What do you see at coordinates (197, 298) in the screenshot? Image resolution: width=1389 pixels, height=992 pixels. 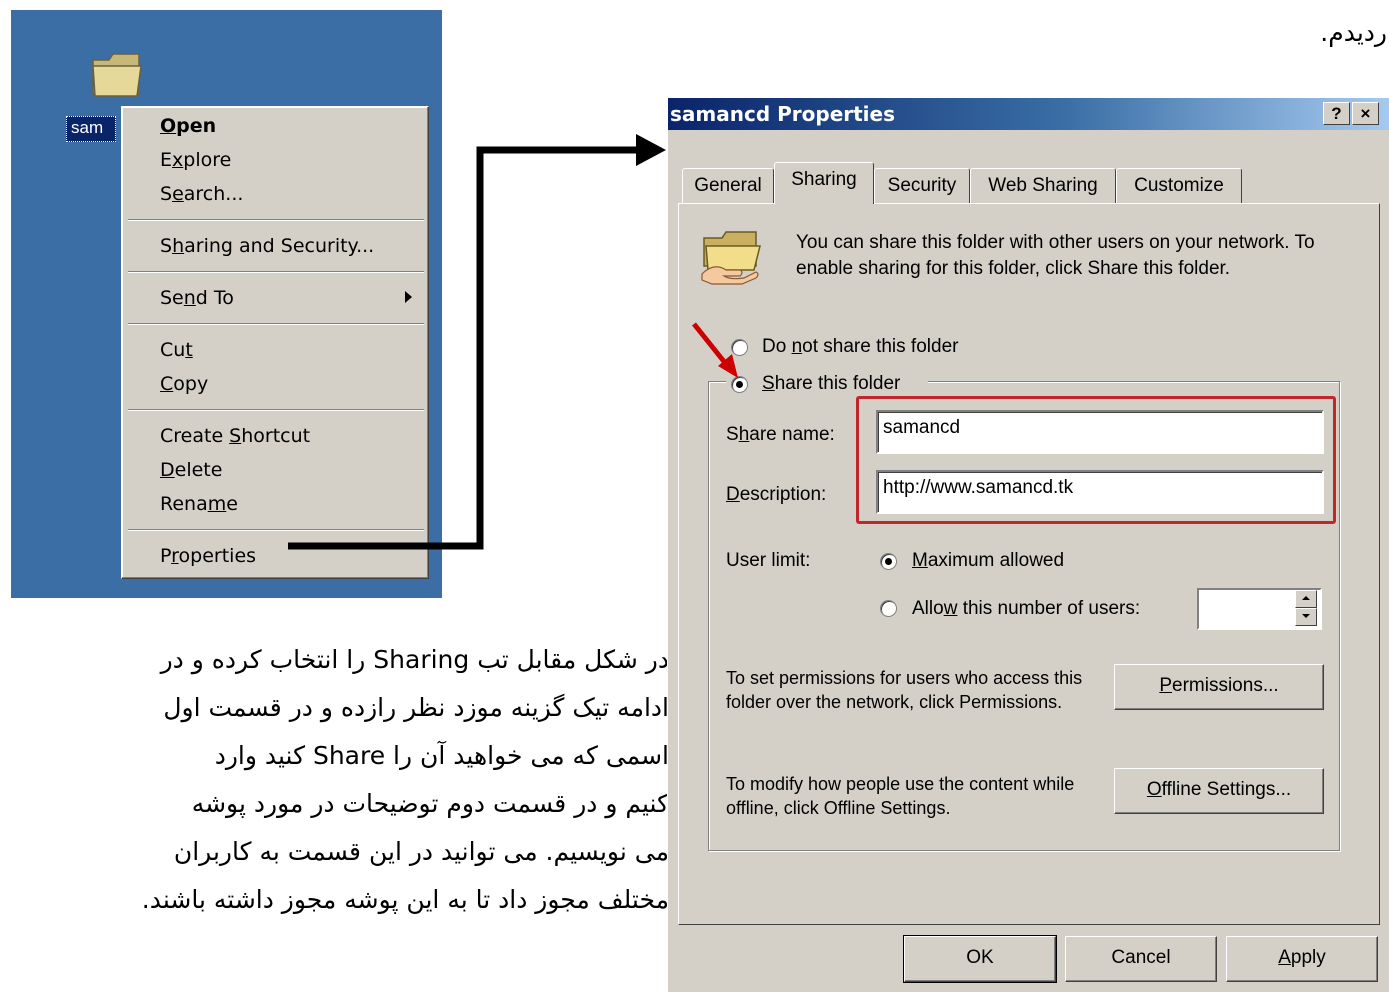 I see `menu-item-send-to: Send To` at bounding box center [197, 298].